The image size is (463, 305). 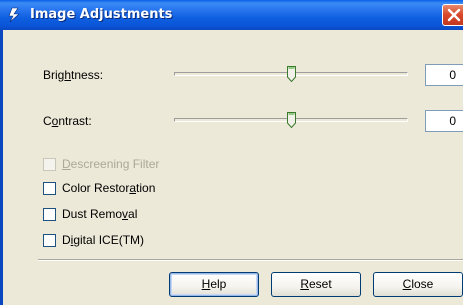 I want to click on close-window-button, so click(x=452, y=15).